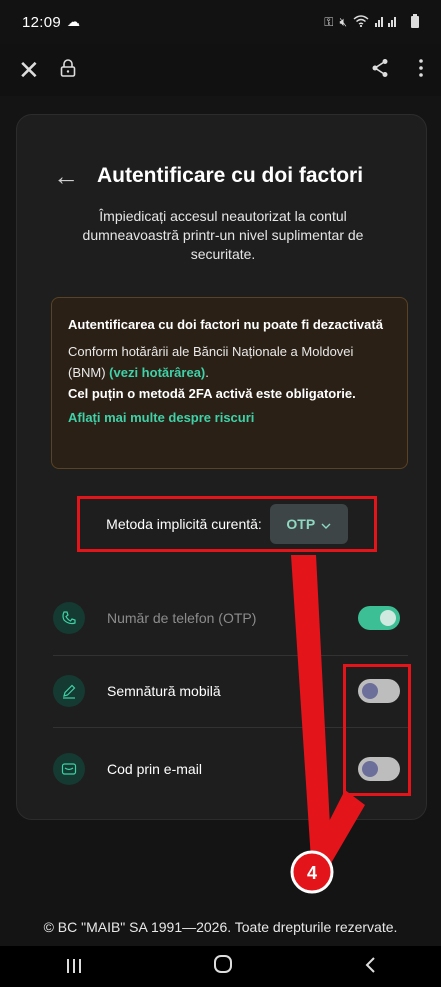 This screenshot has height=987, width=441. What do you see at coordinates (69, 618) in the screenshot?
I see `phone-icon` at bounding box center [69, 618].